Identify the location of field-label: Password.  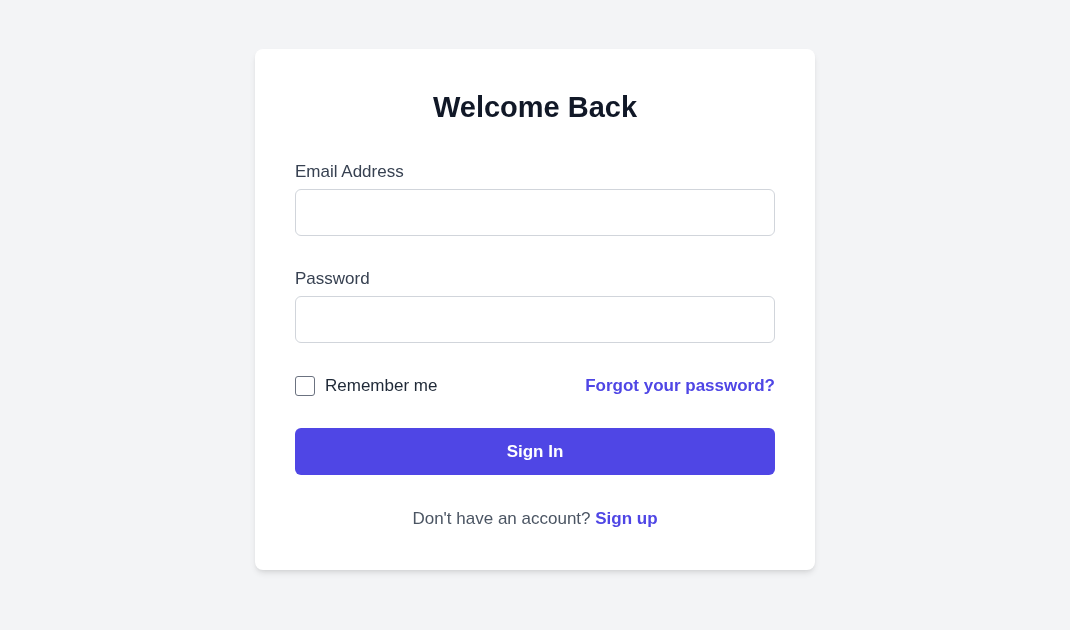
(332, 279).